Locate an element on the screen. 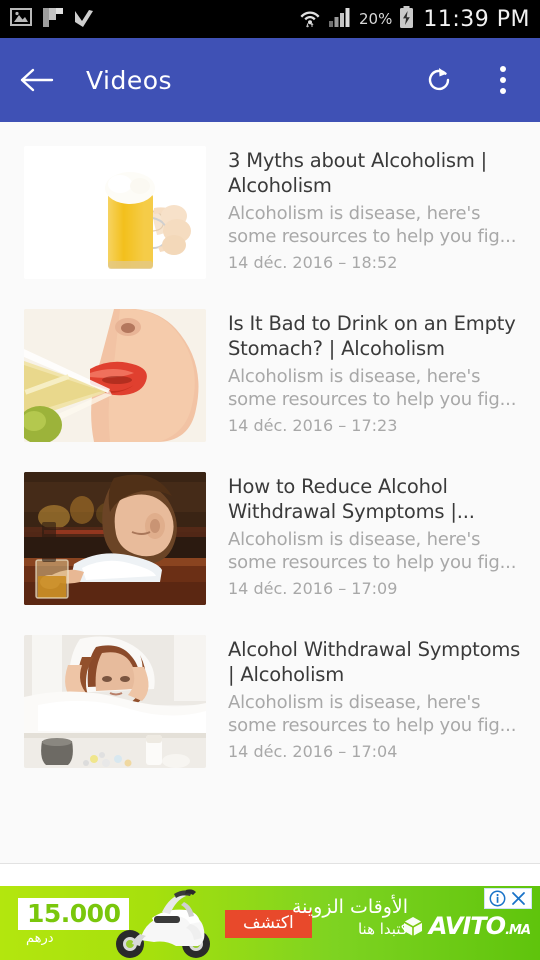 This screenshot has width=540, height=960. status-bar-left-icons is located at coordinates (52, 19).